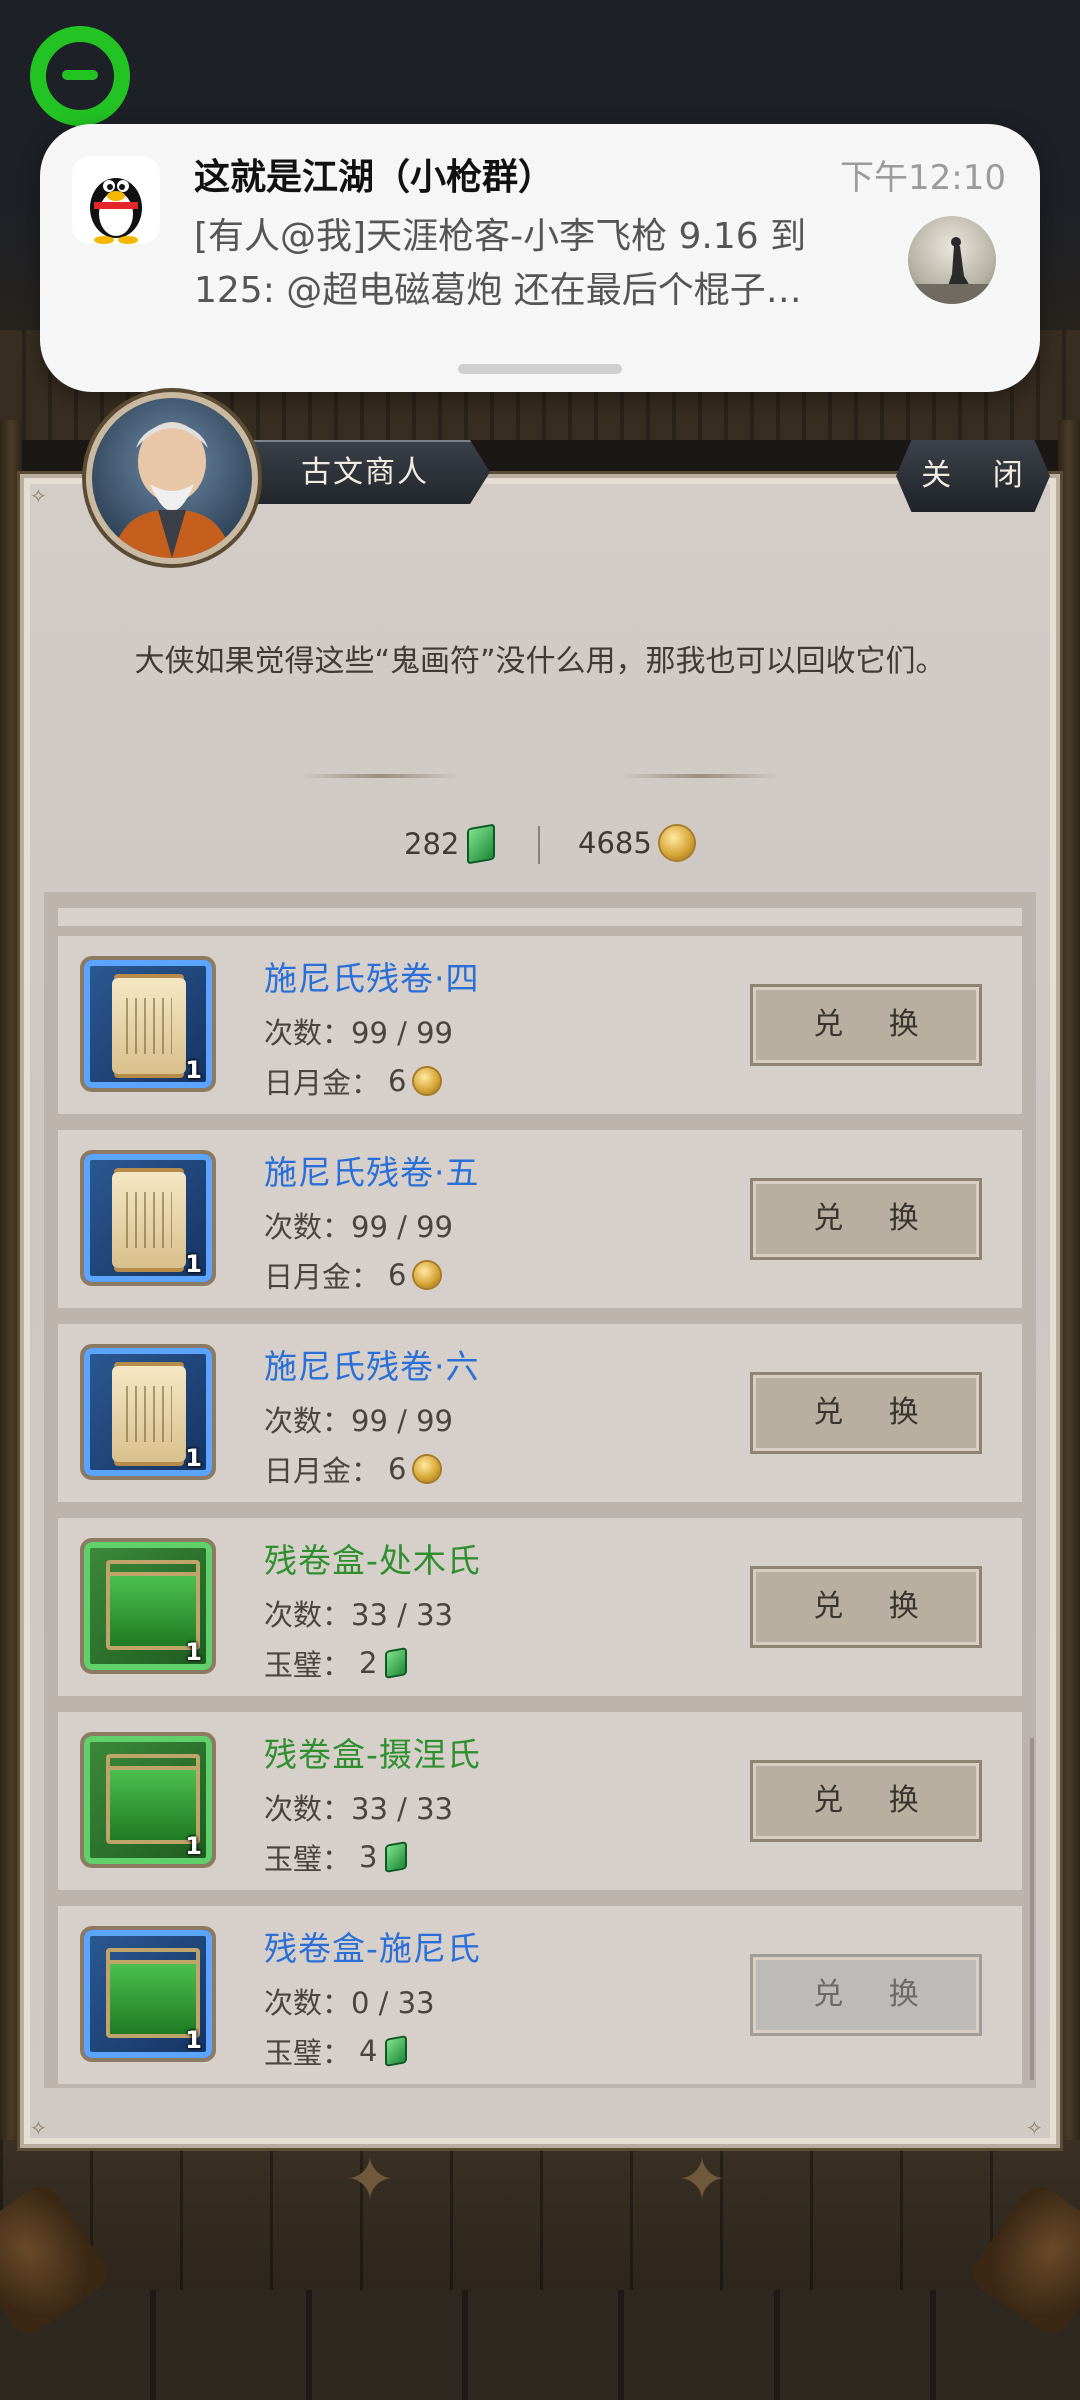 Image resolution: width=1080 pixels, height=2400 pixels. I want to click on list-item: 1 施尼氏残卷·六 次数：99 / 99 日月金： 6 兑 换, so click(540, 1413).